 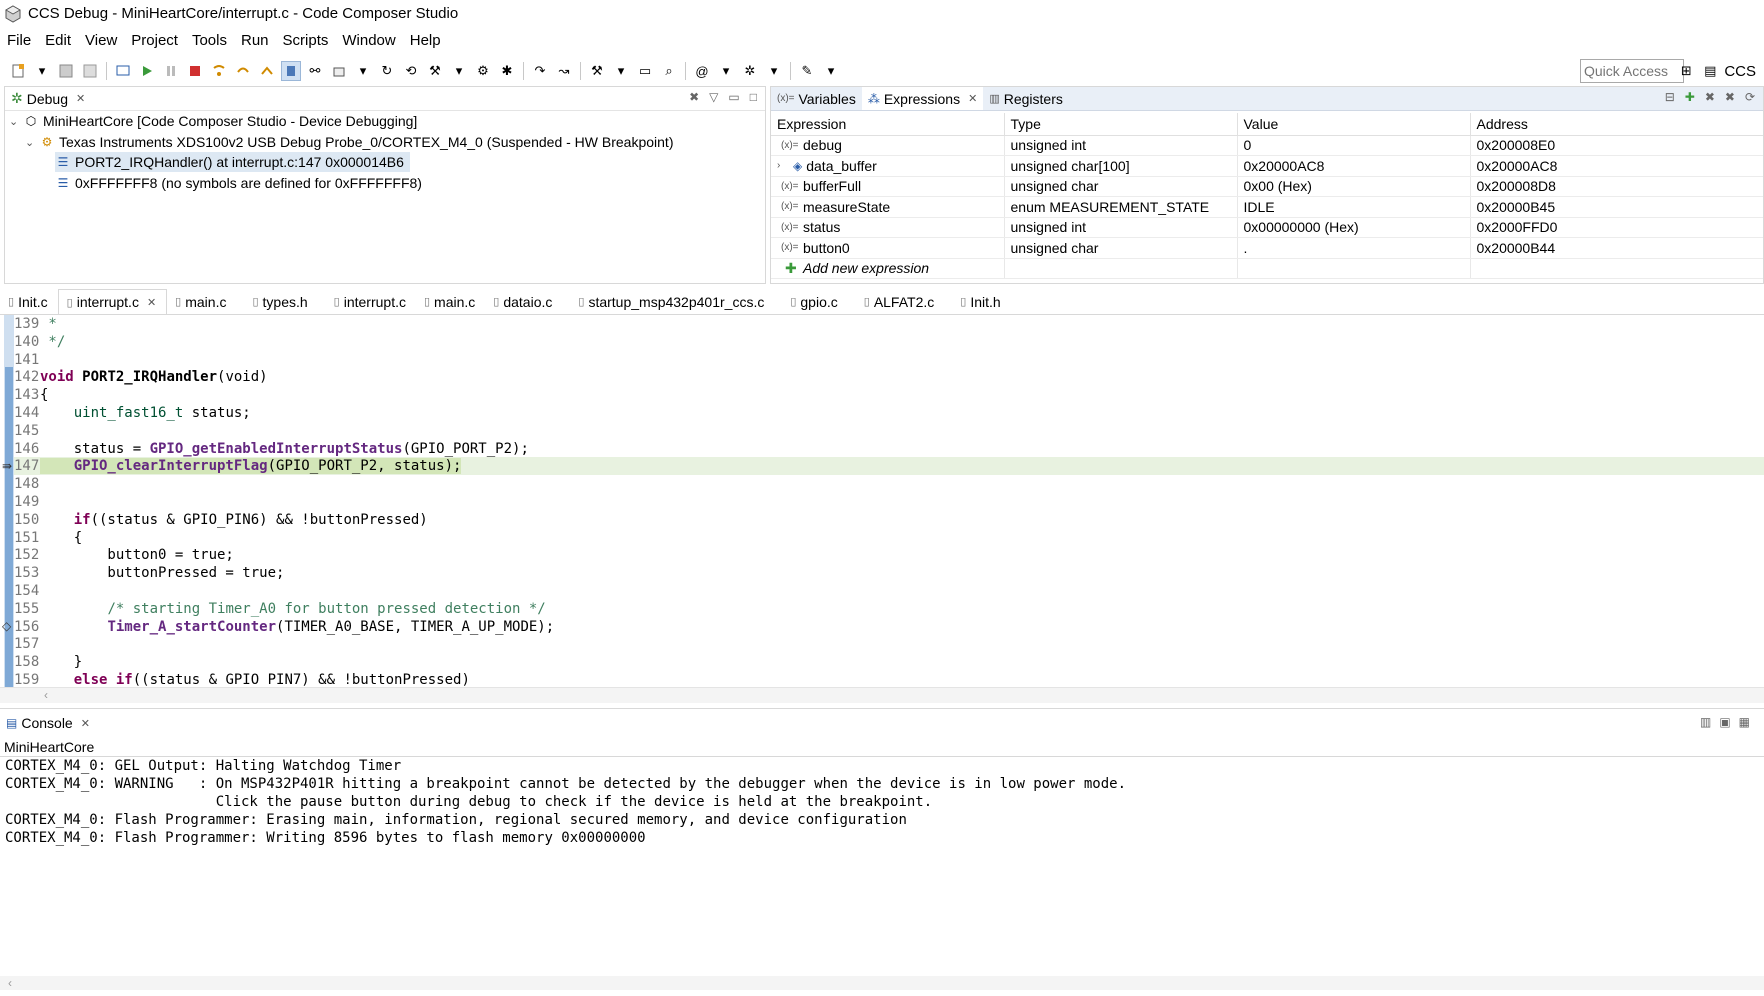 What do you see at coordinates (339, 71) in the screenshot?
I see `load-program-icon` at bounding box center [339, 71].